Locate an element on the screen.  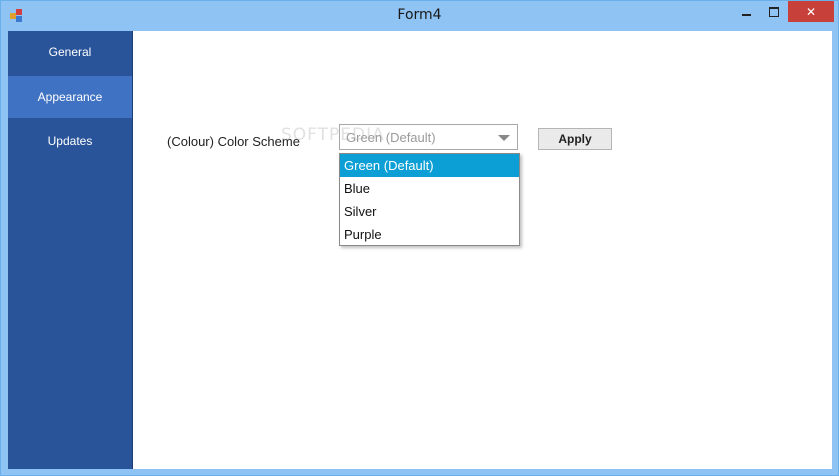
close-icon: ✕ is located at coordinates (811, 11).